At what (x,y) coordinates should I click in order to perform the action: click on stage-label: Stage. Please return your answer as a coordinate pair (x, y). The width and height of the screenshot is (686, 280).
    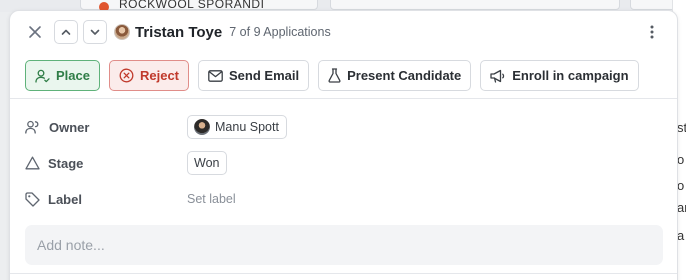
    Looking at the image, I should click on (106, 163).